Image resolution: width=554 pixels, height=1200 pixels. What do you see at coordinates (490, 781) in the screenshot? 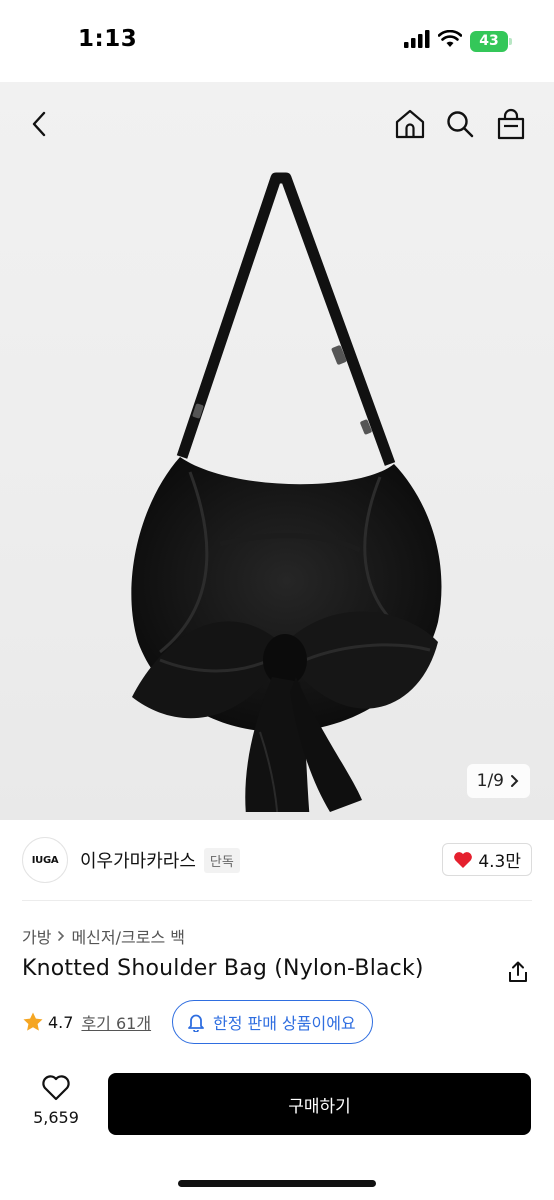
I see `image-counter-label: 1/9` at bounding box center [490, 781].